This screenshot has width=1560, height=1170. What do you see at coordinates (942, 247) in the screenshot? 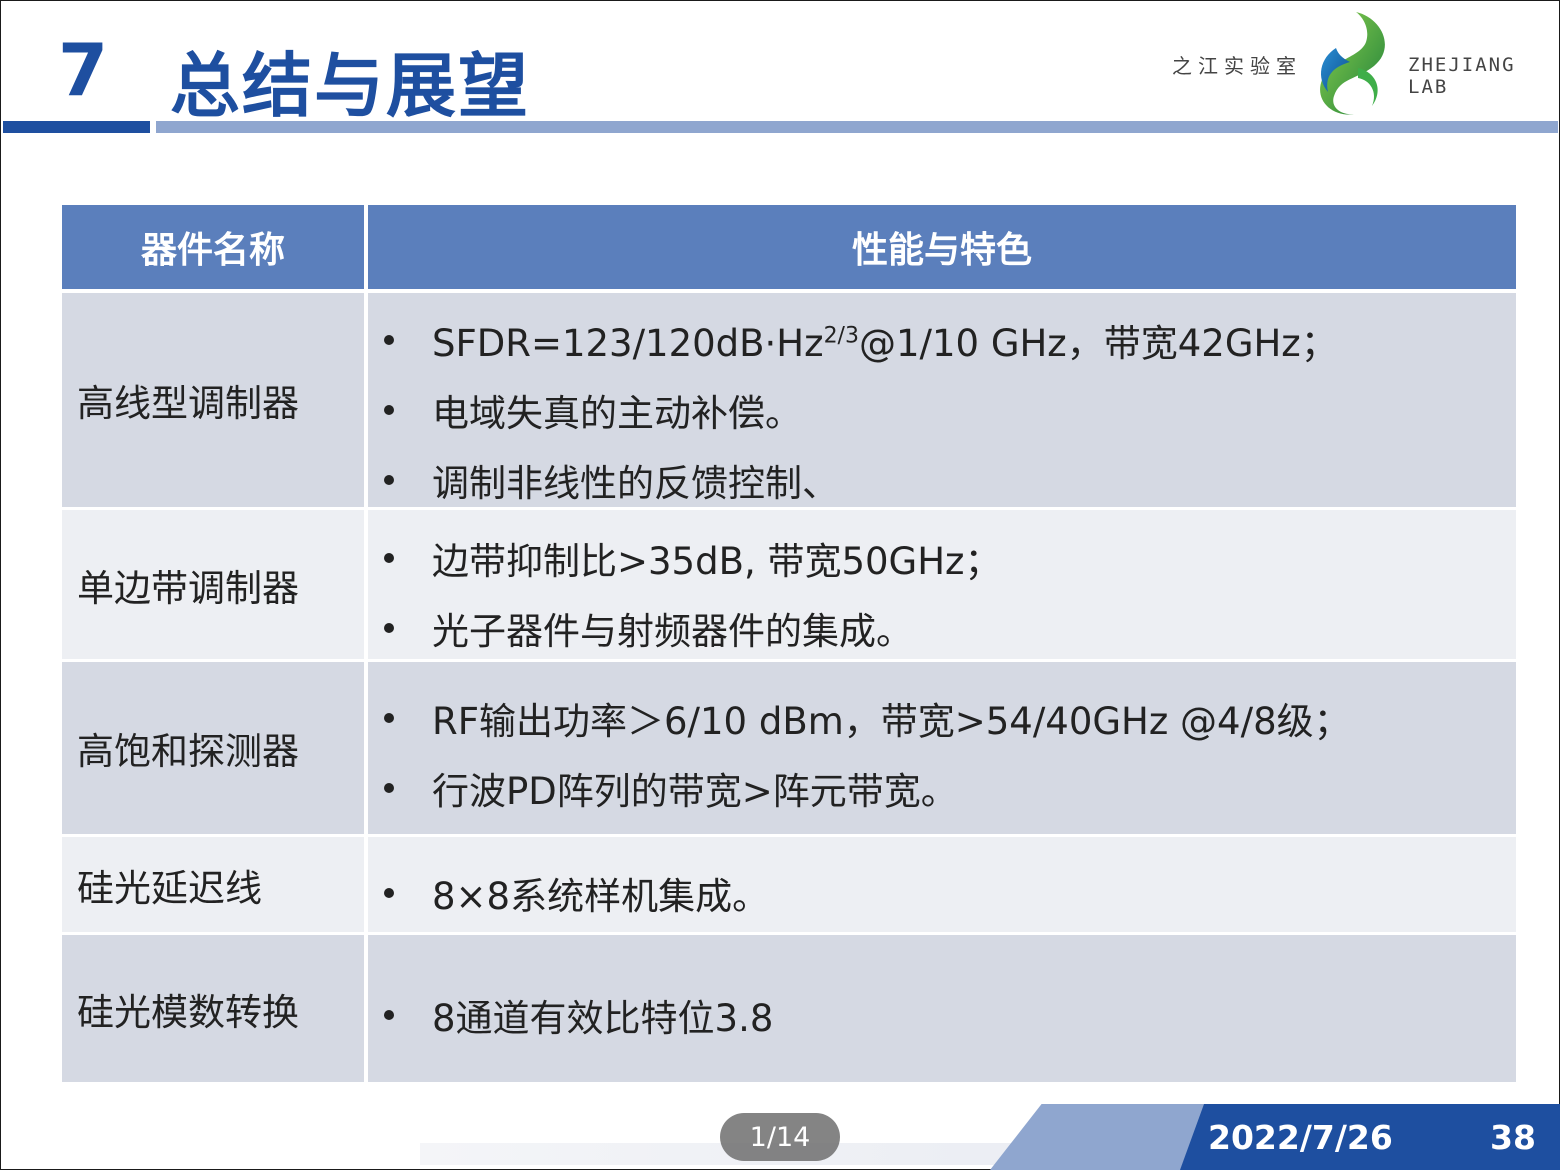
I see `column-header-performance: 性能与特色` at bounding box center [942, 247].